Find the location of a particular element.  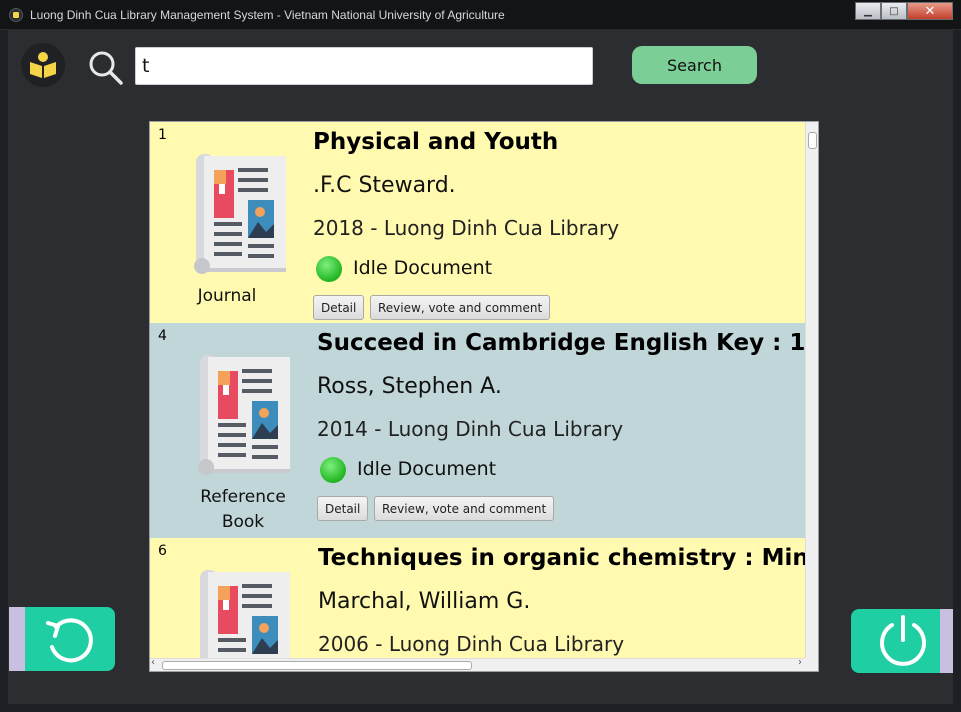

back-button is located at coordinates (62, 639).